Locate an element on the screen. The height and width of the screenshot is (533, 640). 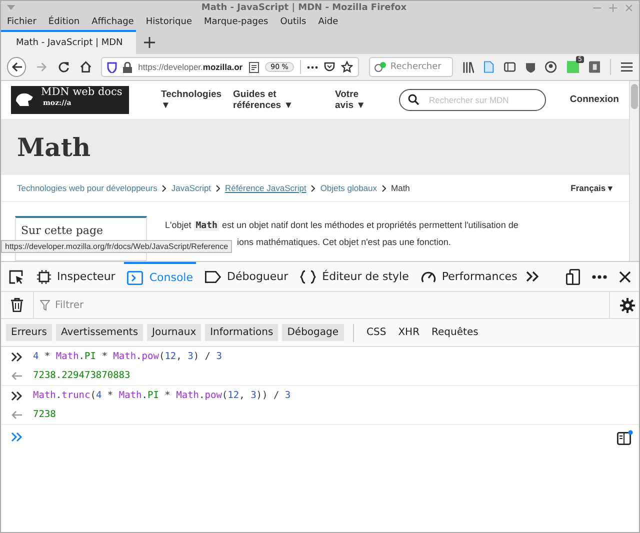
console-line: 7238 is located at coordinates (44, 414).